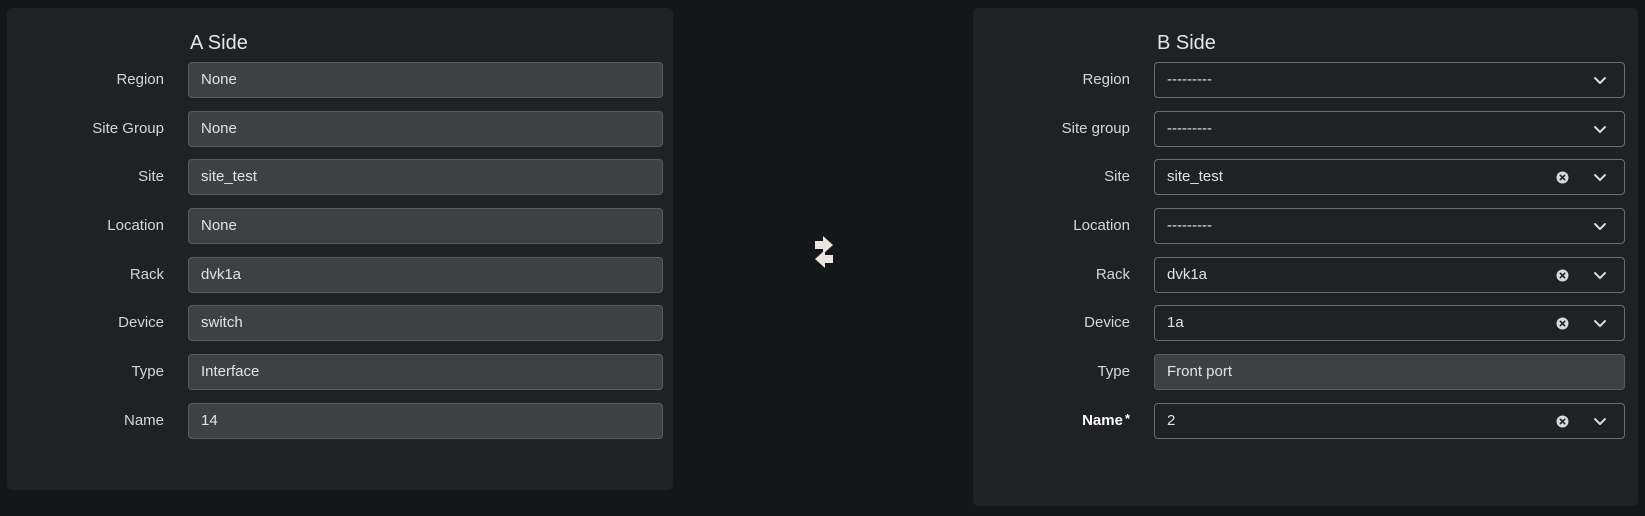  What do you see at coordinates (1175, 322) in the screenshot?
I see `b-side-device-value: 1a` at bounding box center [1175, 322].